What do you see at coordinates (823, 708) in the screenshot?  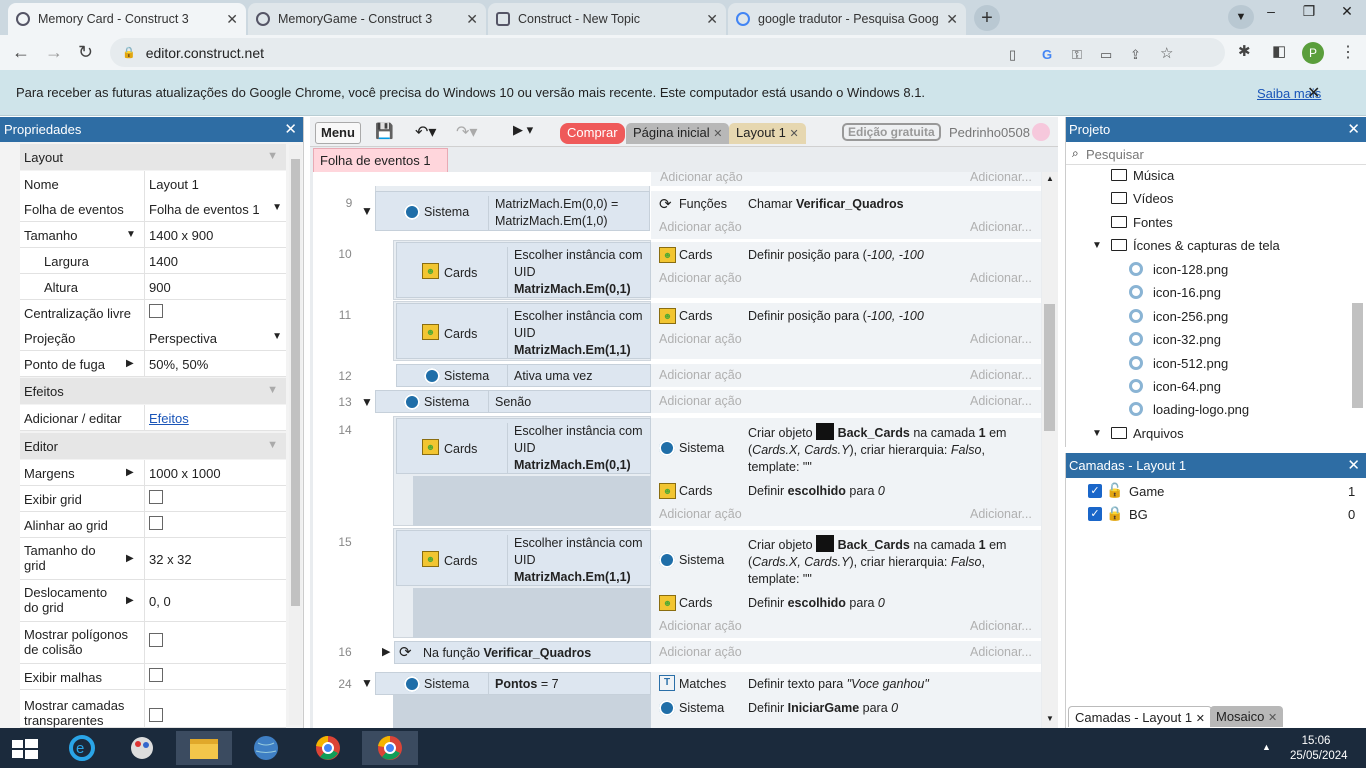 I see `action-text: Definir IniciarGame para 0` at bounding box center [823, 708].